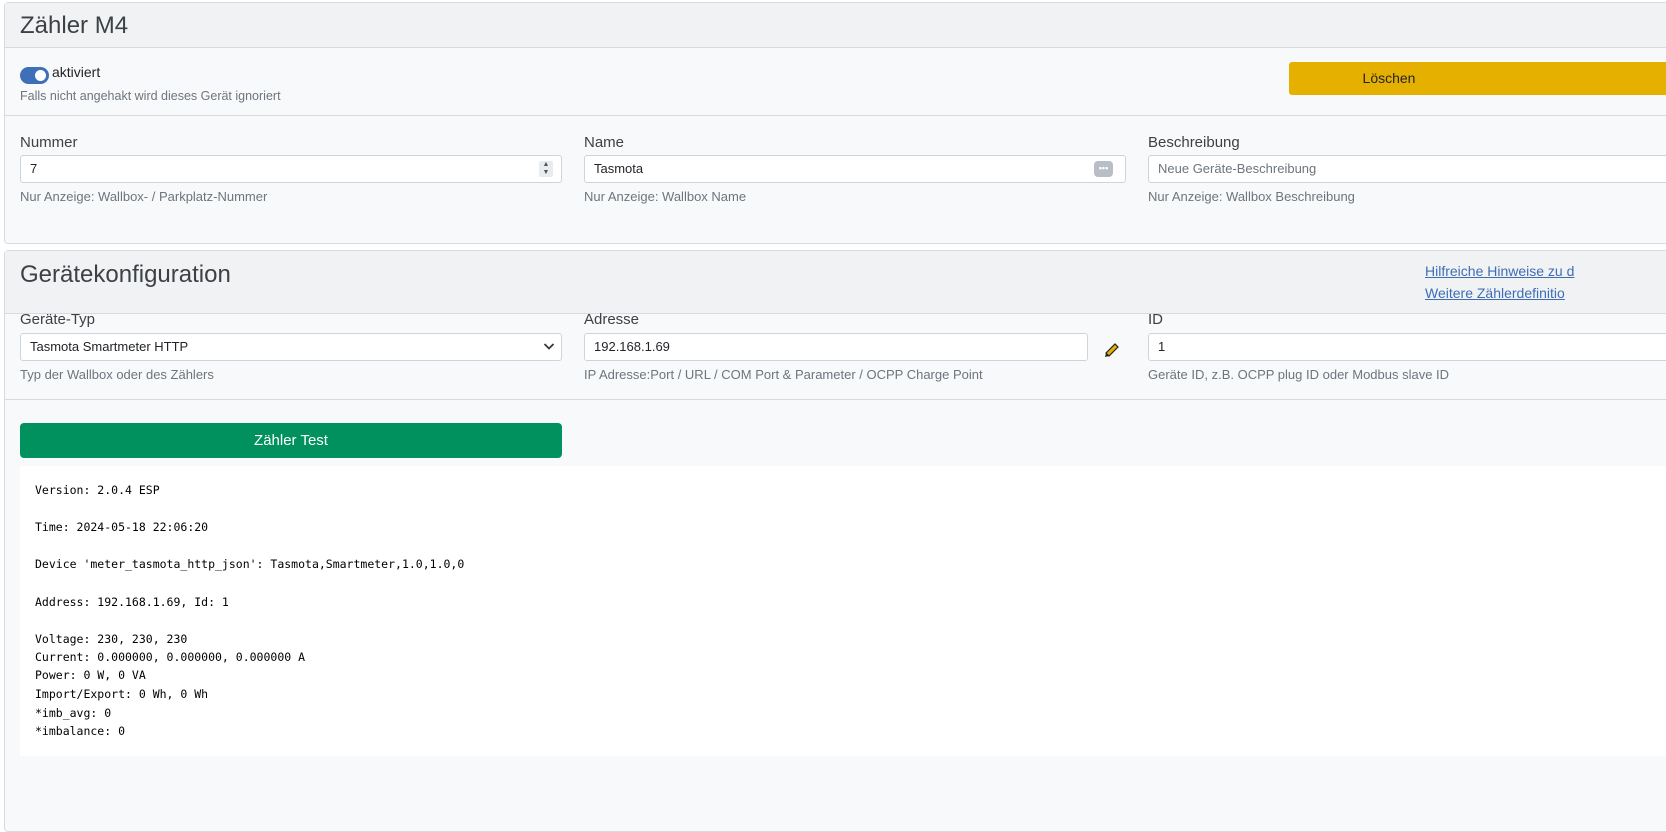 The height and width of the screenshot is (832, 1666). What do you see at coordinates (1495, 293) in the screenshot?
I see `meter-definitions-link: Weitere Zählerdefinitio` at bounding box center [1495, 293].